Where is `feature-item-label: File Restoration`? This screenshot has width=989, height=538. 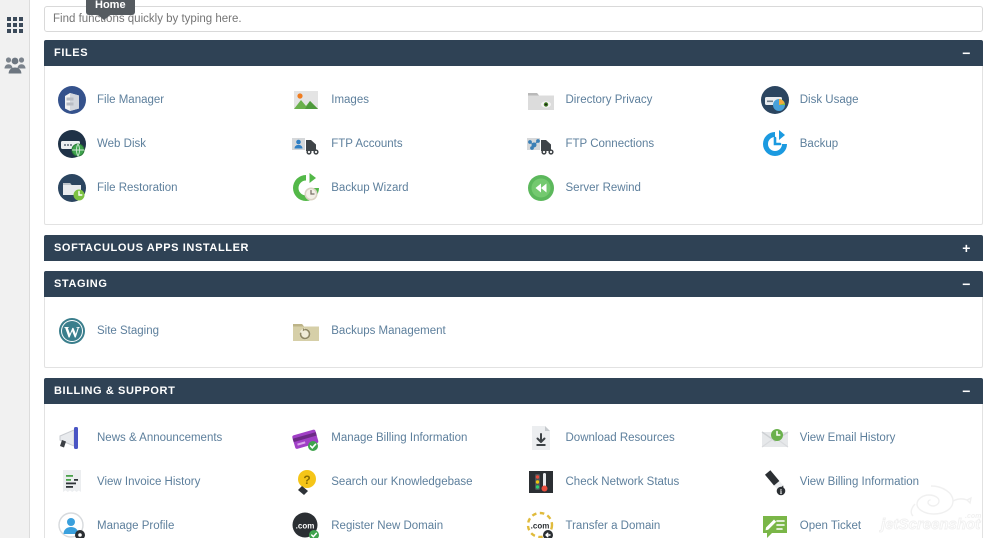 feature-item-label: File Restoration is located at coordinates (137, 188).